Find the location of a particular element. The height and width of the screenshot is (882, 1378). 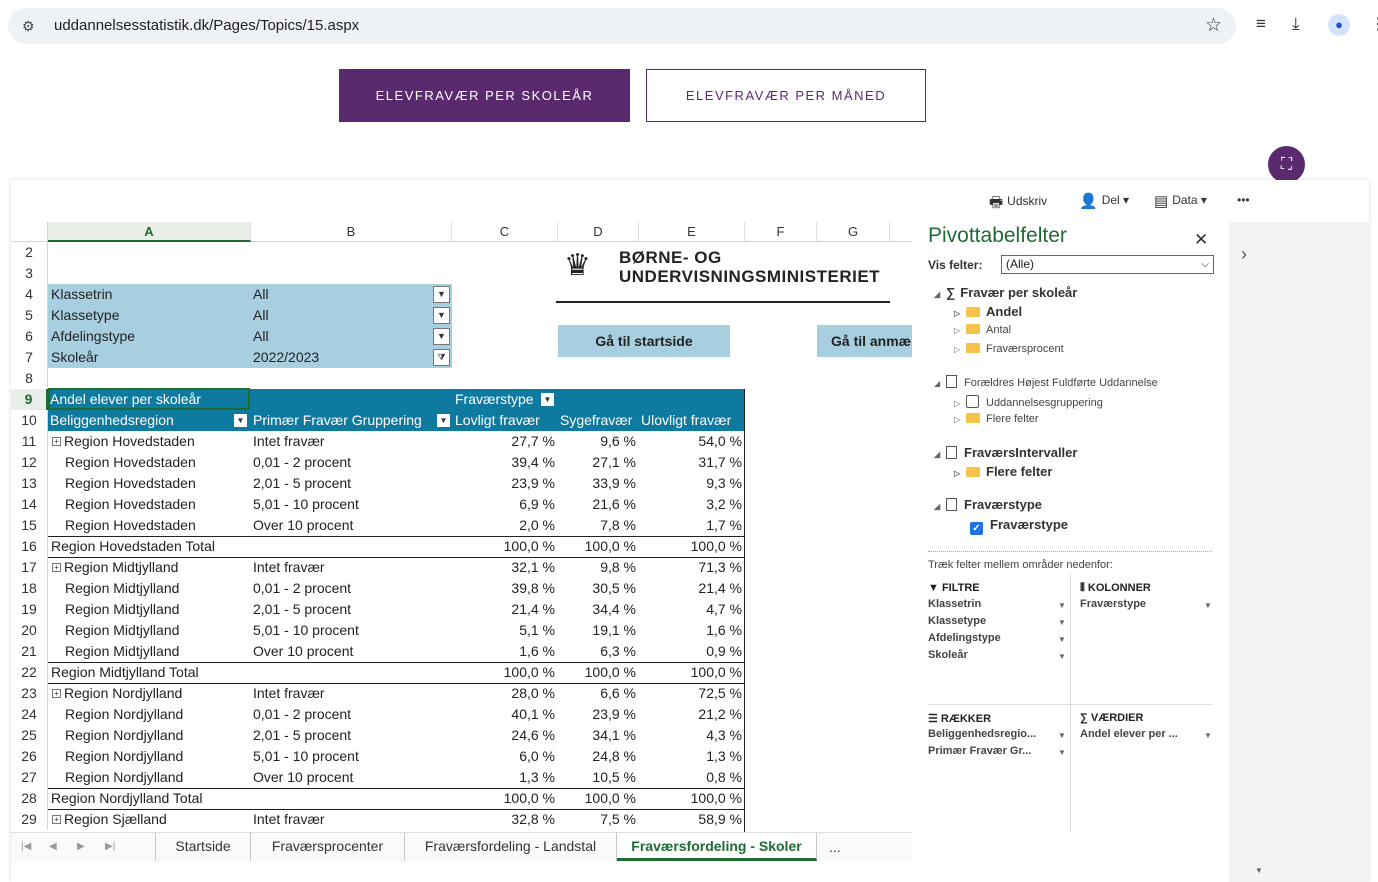

ulovligt-value: 54,0 % is located at coordinates (690, 441).